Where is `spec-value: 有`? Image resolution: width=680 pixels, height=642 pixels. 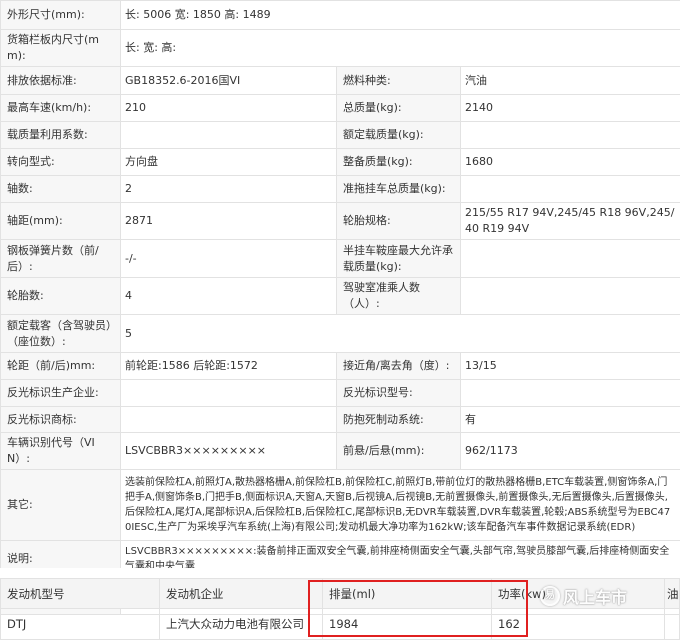
spec-value: 有 is located at coordinates (570, 419).